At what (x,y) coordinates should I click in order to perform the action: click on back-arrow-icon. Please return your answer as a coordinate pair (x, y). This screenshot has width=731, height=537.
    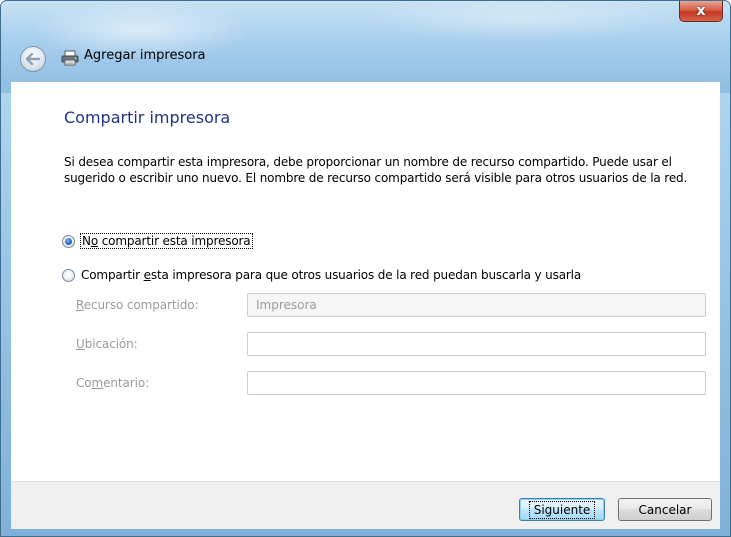
    Looking at the image, I should click on (33, 59).